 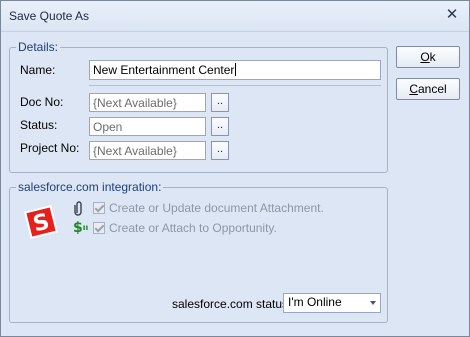 I want to click on cancel-label: Cancel, so click(x=428, y=89).